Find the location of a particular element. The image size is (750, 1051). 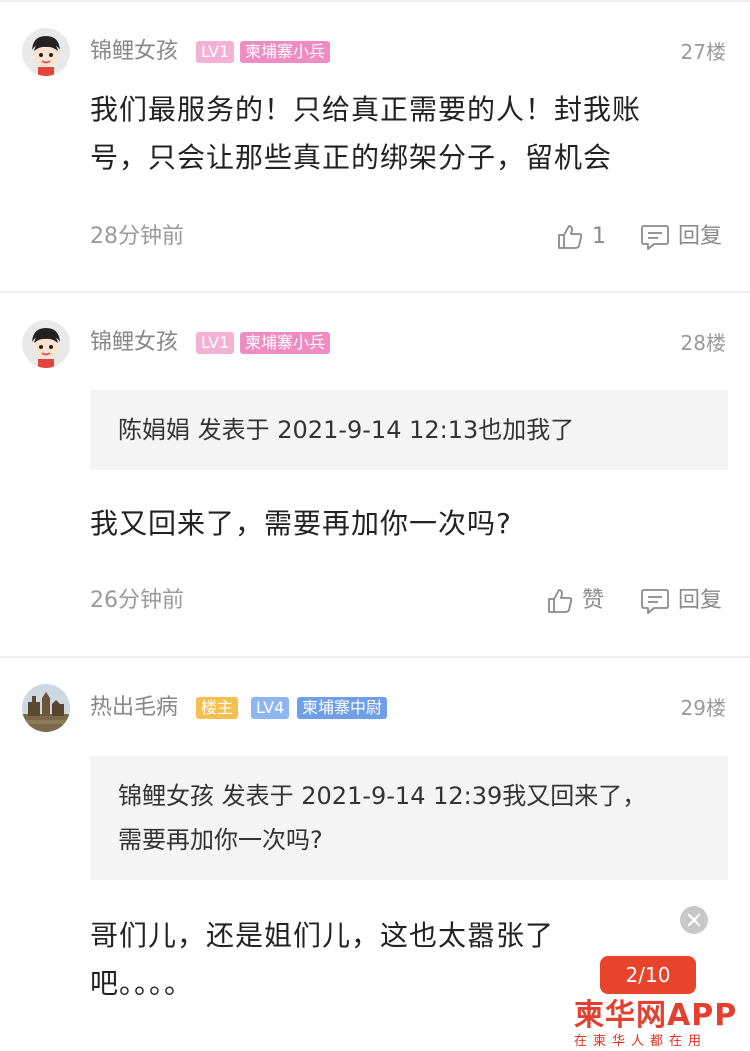

comment-content: 我们最服务的！只给真正需要的人！封我账 号，只会让那些真正的绑架分子，留机会 is located at coordinates (395, 134).